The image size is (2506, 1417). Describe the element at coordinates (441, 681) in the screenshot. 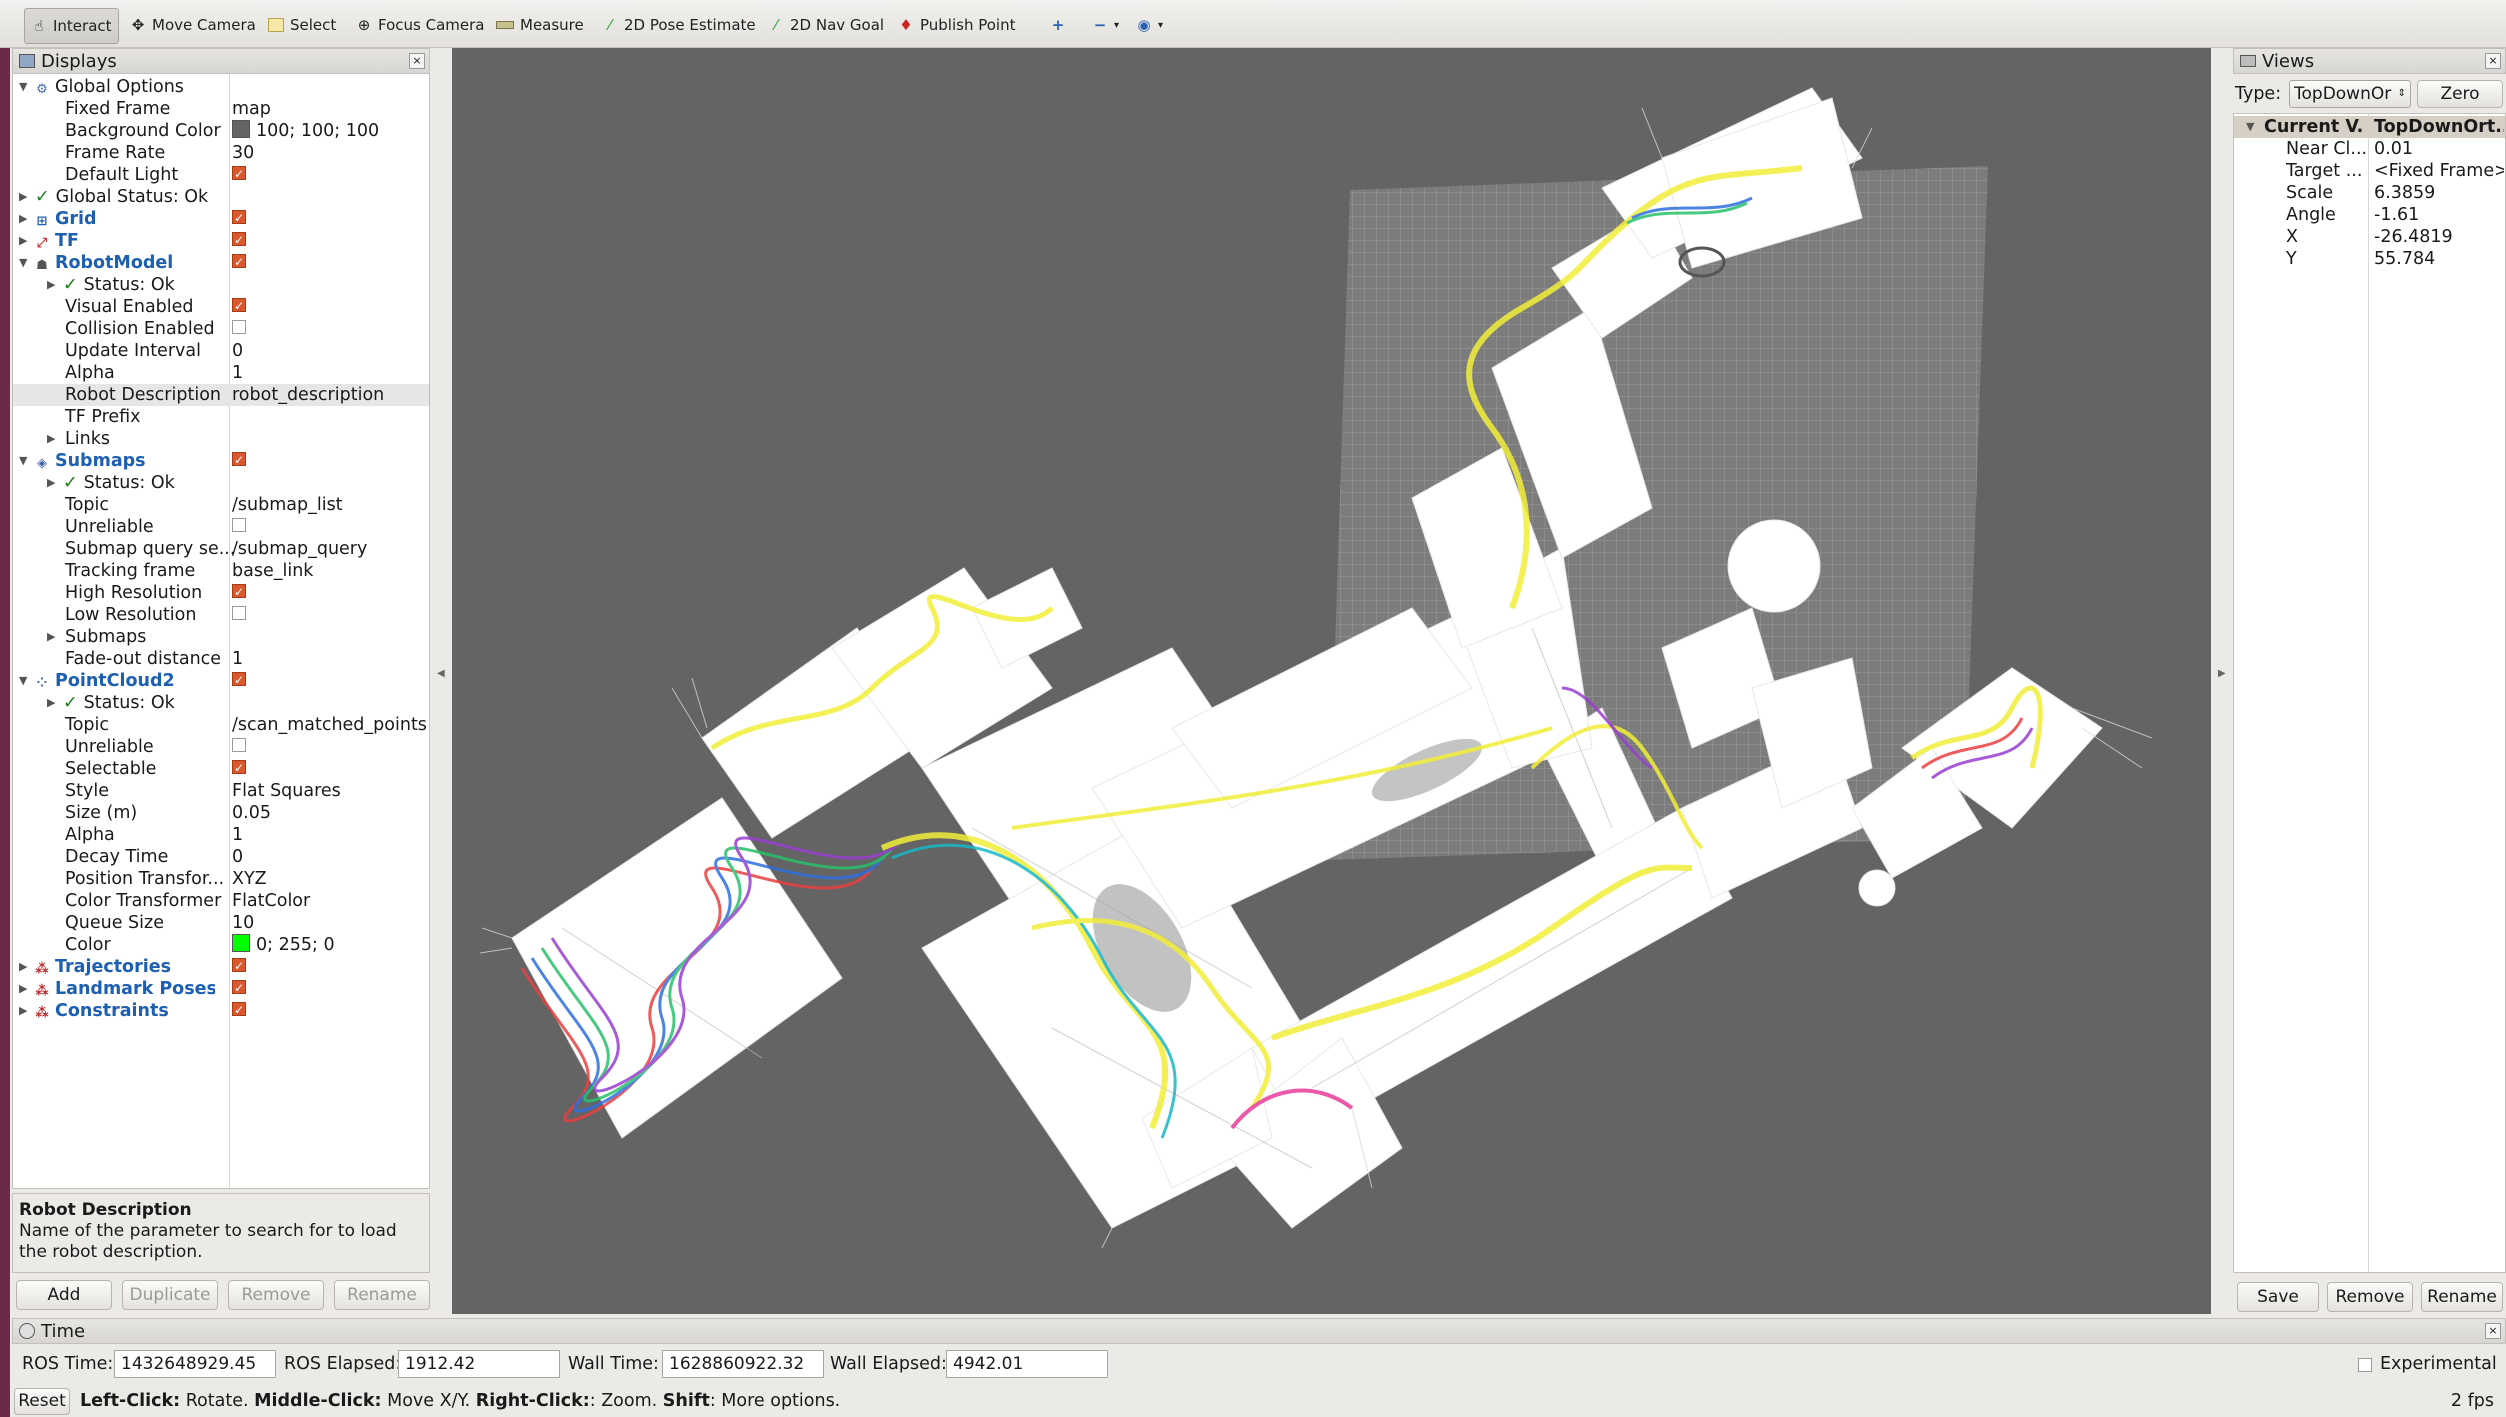

I see `left-splitter: ◀` at that location.